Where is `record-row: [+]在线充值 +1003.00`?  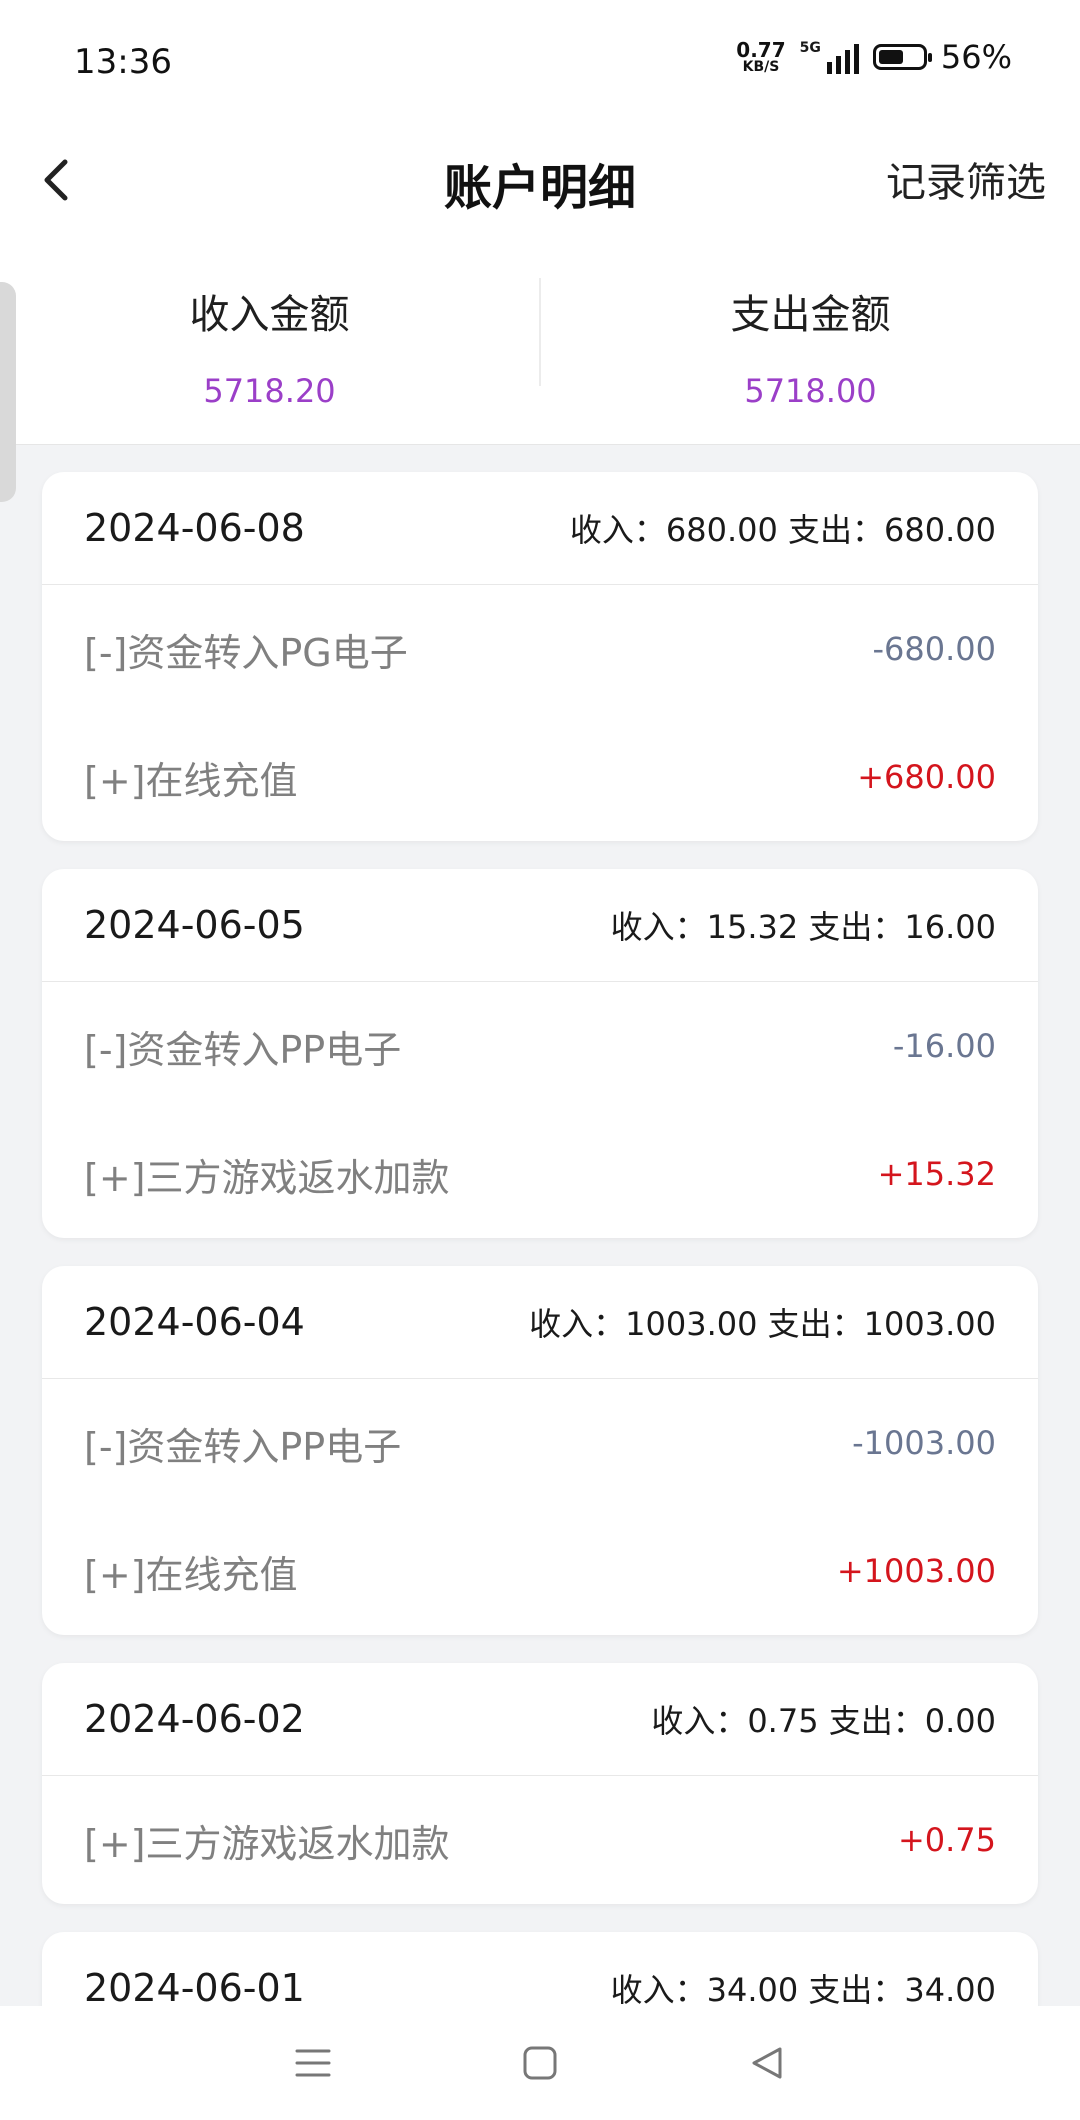
record-row: [+]在线充值 +1003.00 is located at coordinates (540, 1571).